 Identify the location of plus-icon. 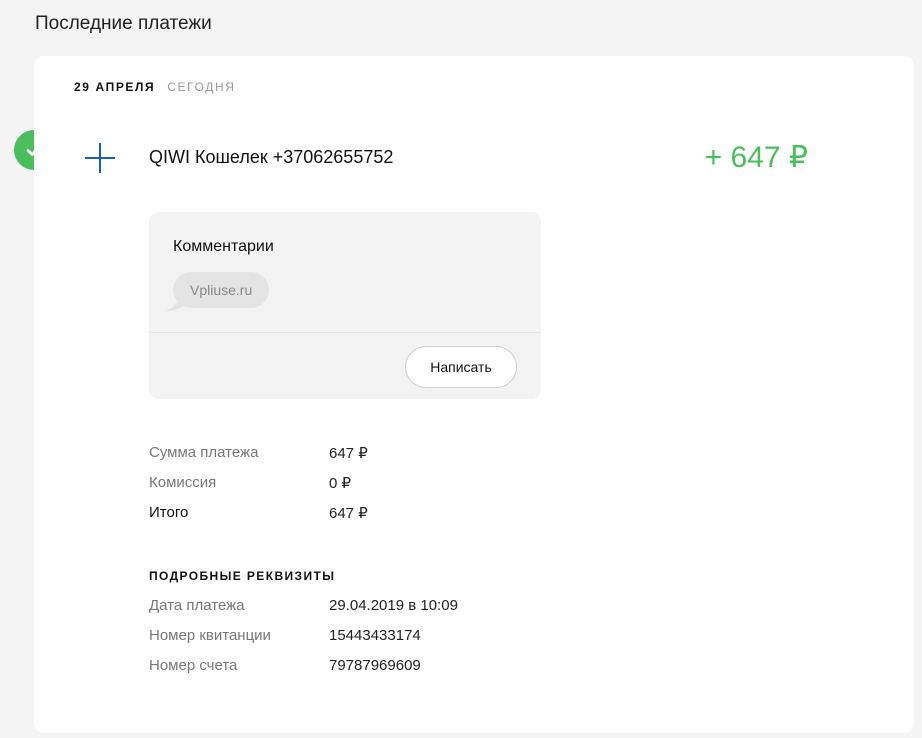
(100, 158).